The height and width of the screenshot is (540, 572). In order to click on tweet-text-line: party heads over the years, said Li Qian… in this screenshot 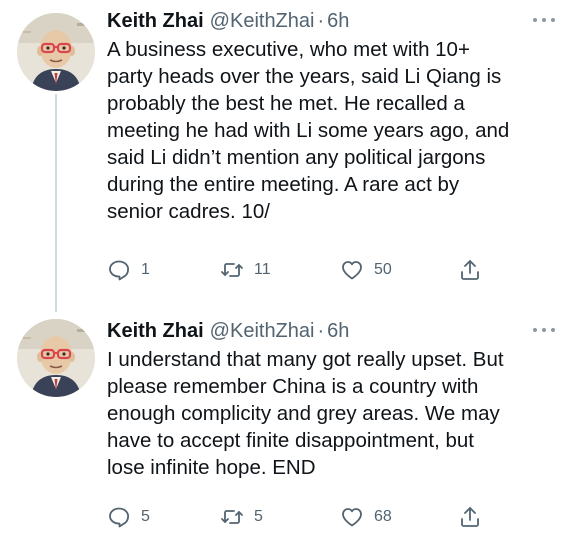, I will do `click(304, 76)`.